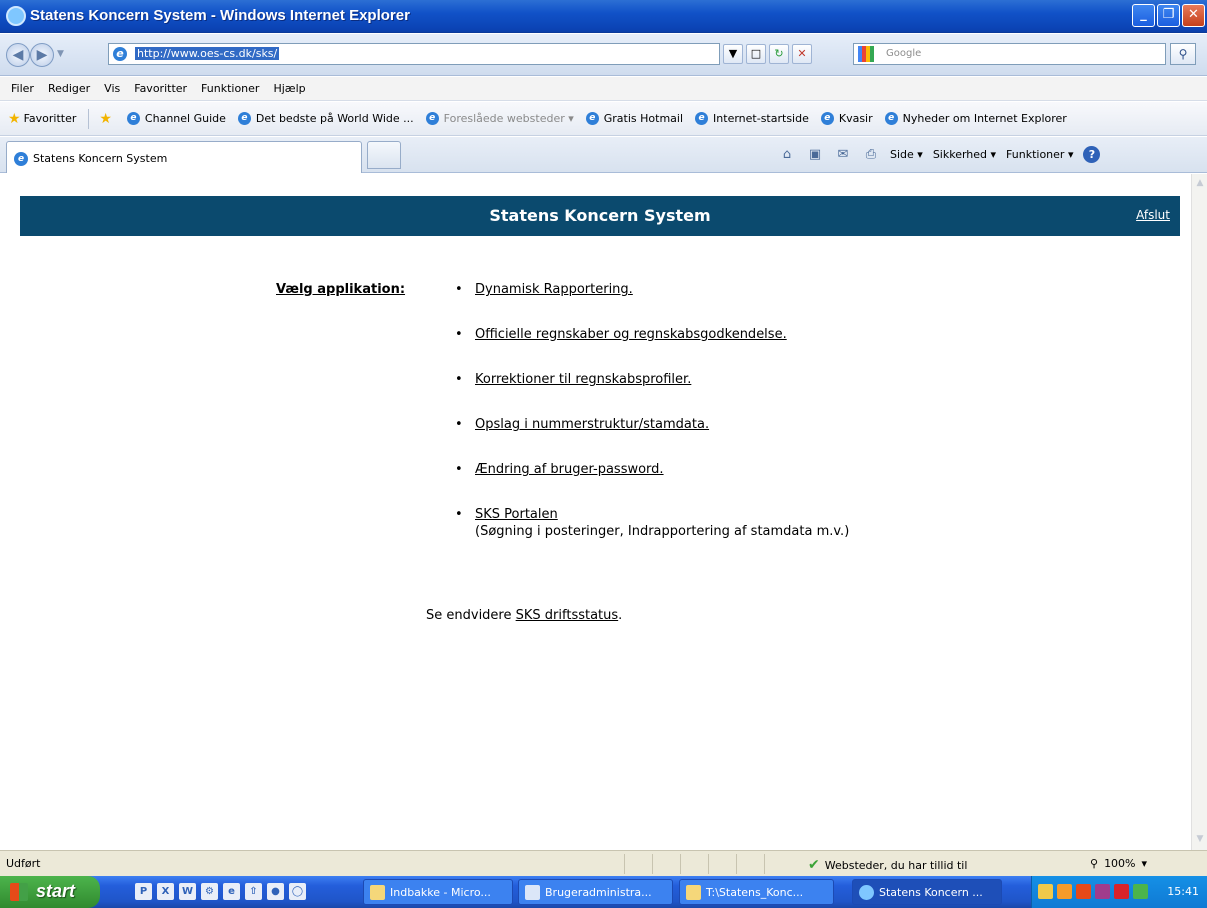 The height and width of the screenshot is (908, 1207). Describe the element at coordinates (1153, 215) in the screenshot. I see `logout-link: Afslut` at that location.